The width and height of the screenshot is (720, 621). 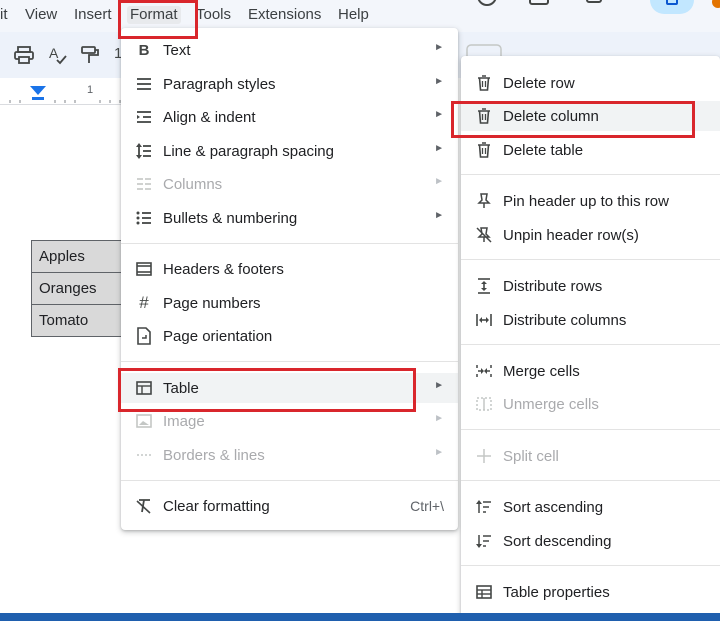 I want to click on format-item-clear-formatting: Clear formatting Ctrl+\, so click(x=289, y=506).